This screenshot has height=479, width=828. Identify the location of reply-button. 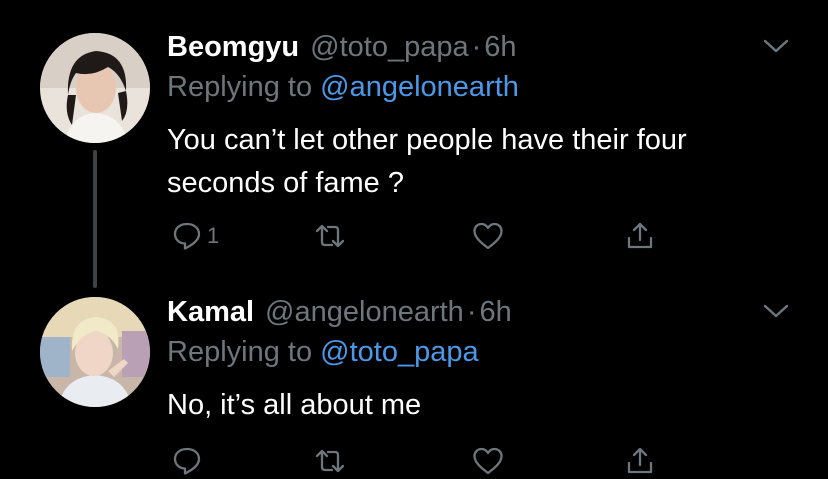
(189, 461).